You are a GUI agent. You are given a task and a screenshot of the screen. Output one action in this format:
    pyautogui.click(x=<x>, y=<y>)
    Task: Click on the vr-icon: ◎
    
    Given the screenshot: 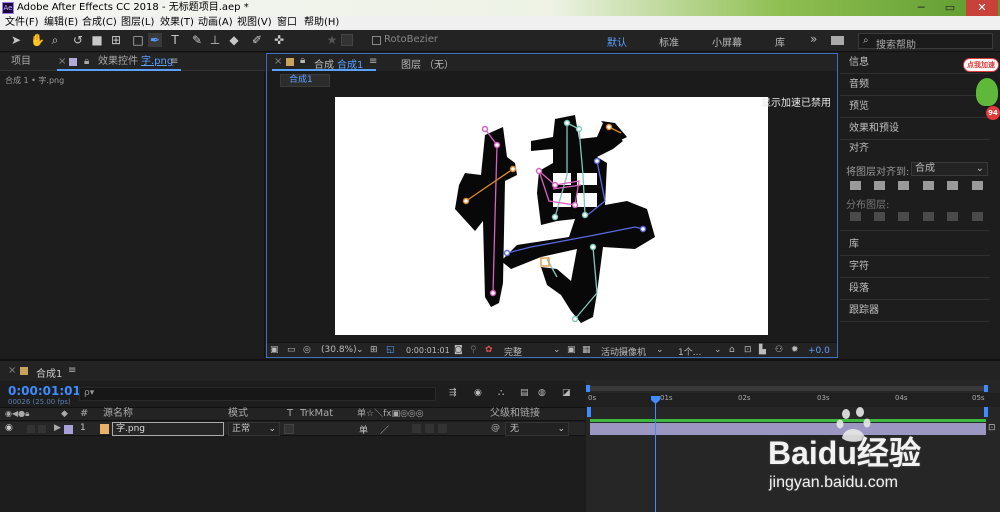 What is the action you would take?
    pyautogui.click(x=307, y=350)
    